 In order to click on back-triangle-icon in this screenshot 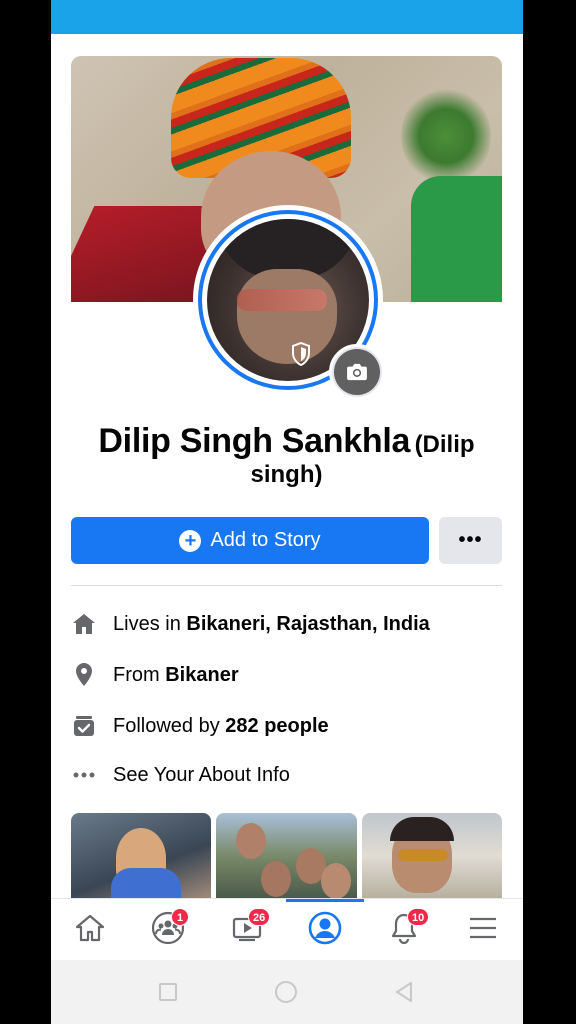, I will do `click(404, 992)`.